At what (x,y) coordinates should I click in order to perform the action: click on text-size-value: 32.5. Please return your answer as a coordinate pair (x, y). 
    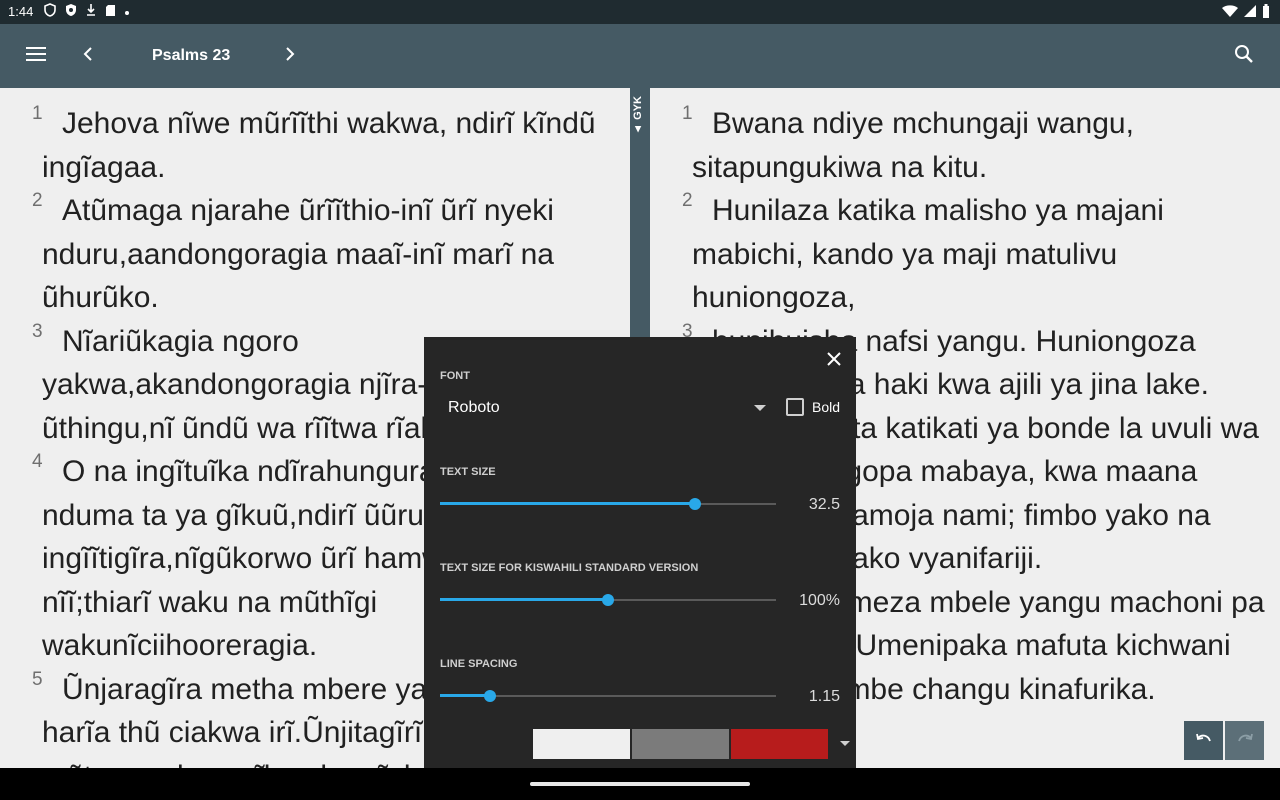
    Looking at the image, I should click on (824, 504).